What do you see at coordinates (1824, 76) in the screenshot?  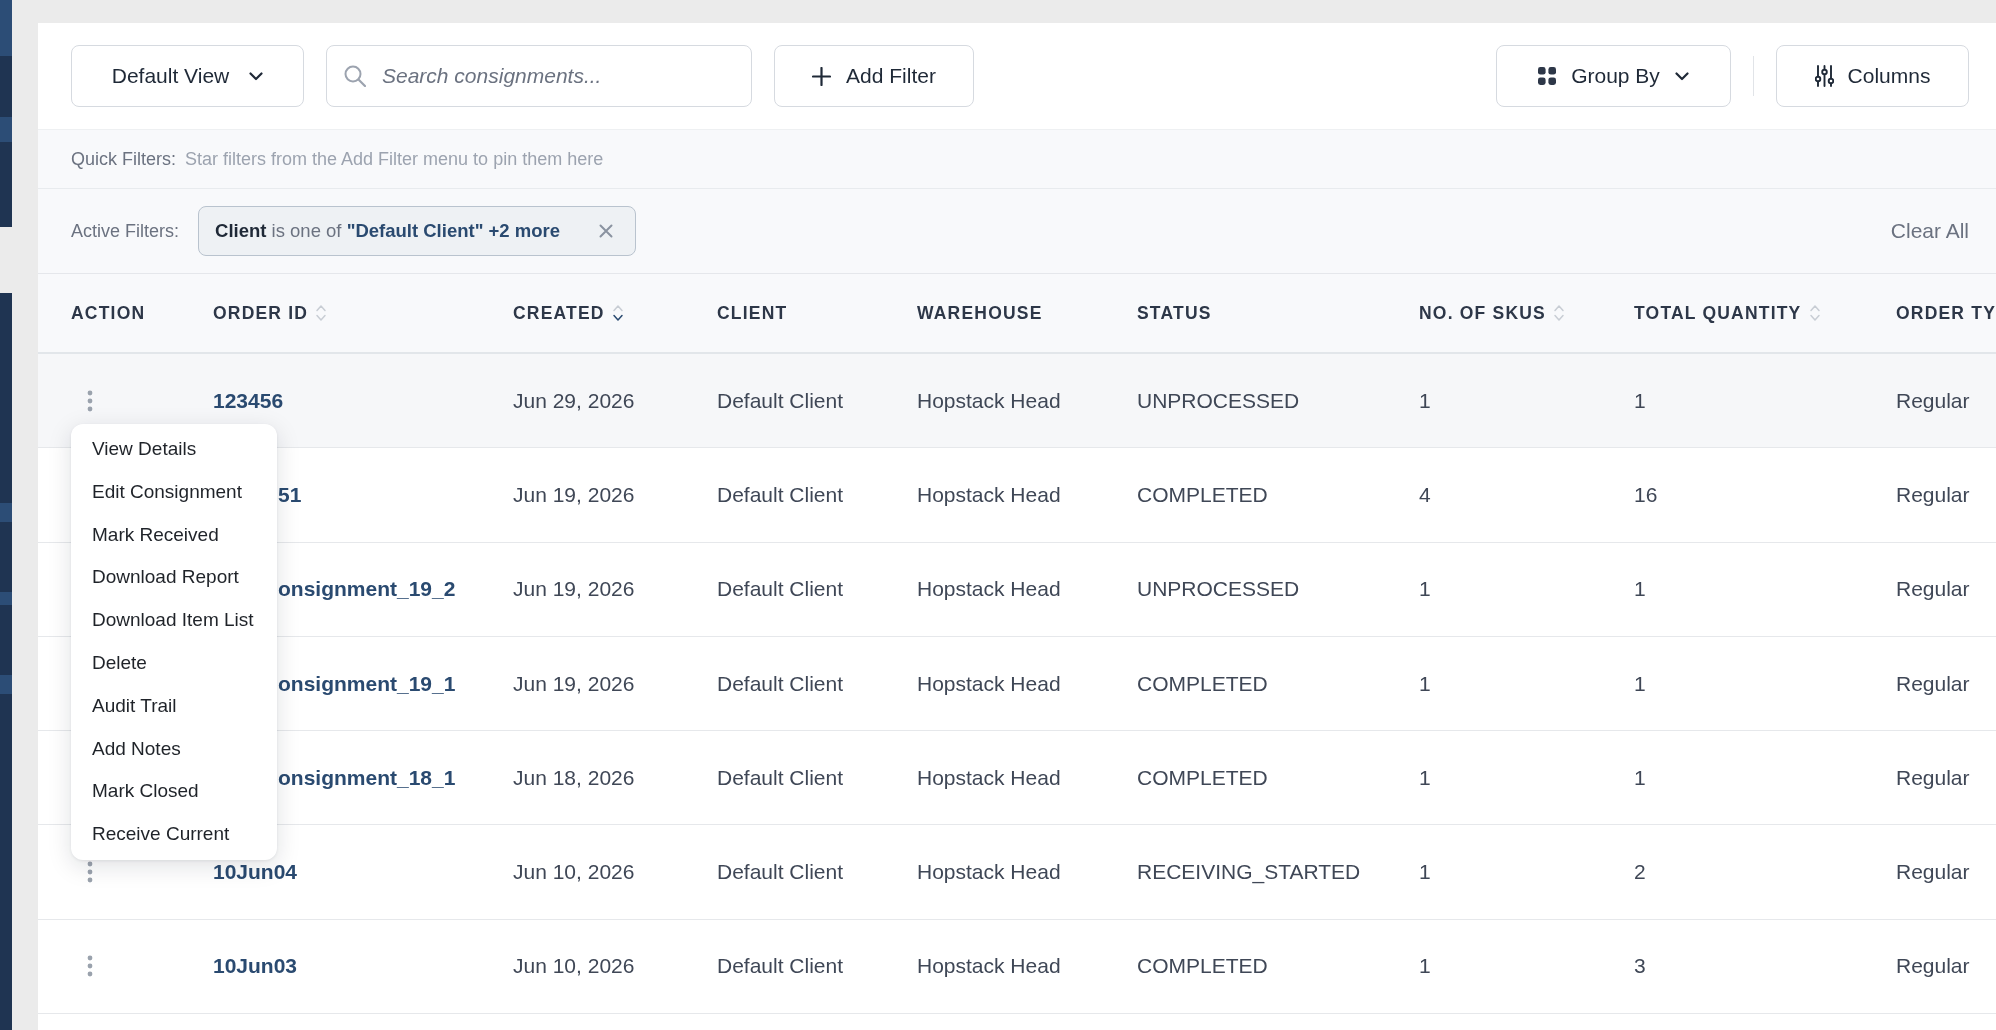 I see `sliders-icon` at bounding box center [1824, 76].